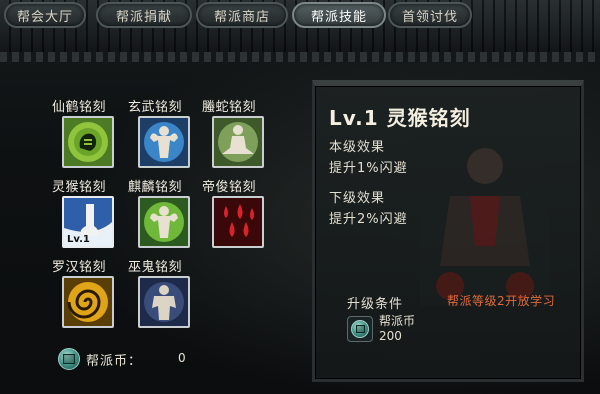 This screenshot has width=600, height=394. I want to click on guild-currency: 帮派币： 0, so click(122, 359).